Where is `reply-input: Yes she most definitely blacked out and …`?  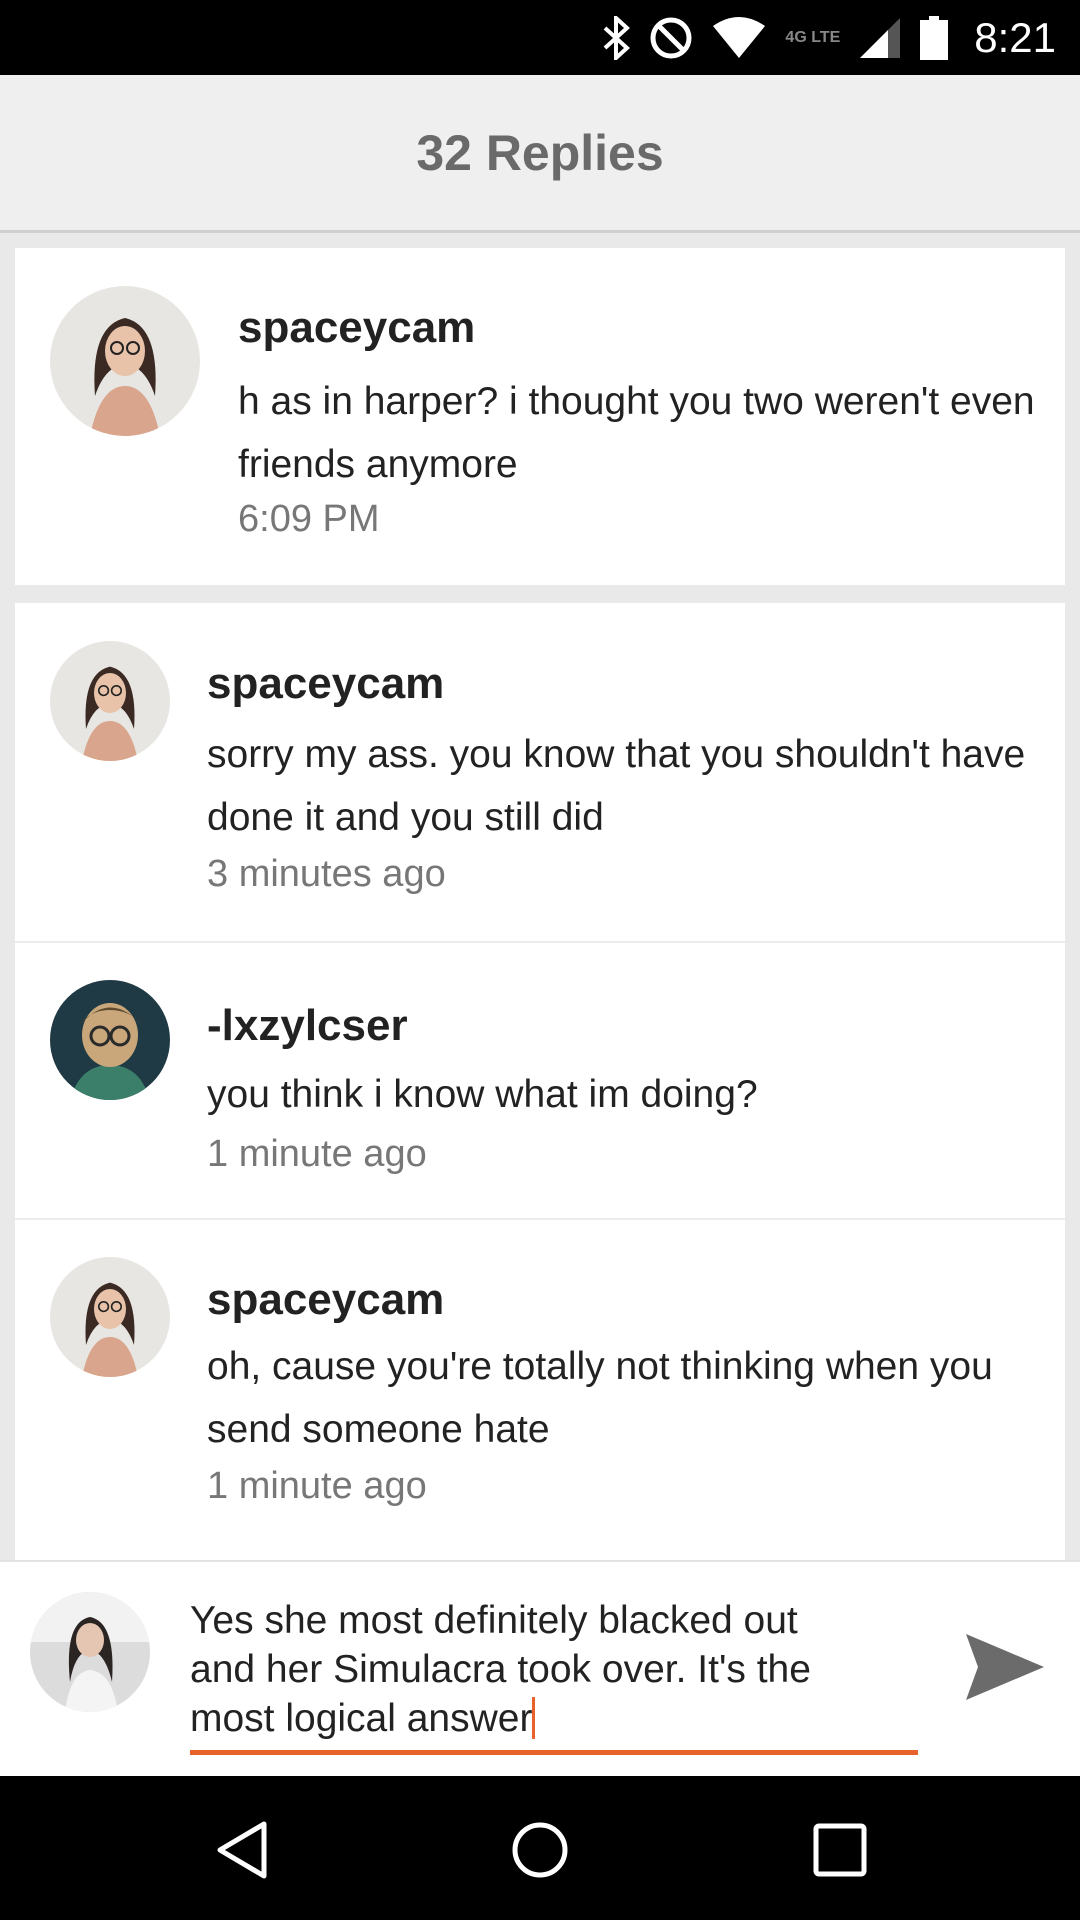
reply-input: Yes she most definitely blacked out and … is located at coordinates (554, 1668).